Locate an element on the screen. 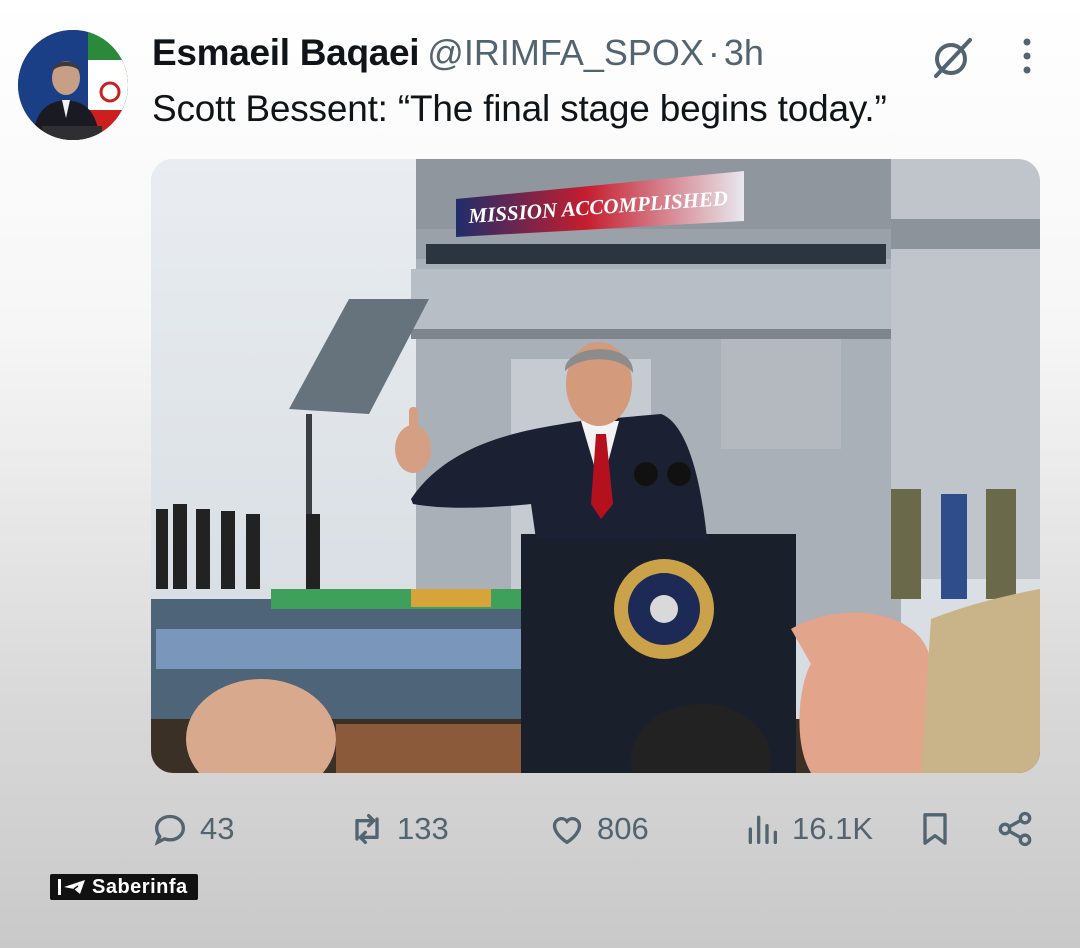 The height and width of the screenshot is (948, 1080). bookmark-icon is located at coordinates (935, 829).